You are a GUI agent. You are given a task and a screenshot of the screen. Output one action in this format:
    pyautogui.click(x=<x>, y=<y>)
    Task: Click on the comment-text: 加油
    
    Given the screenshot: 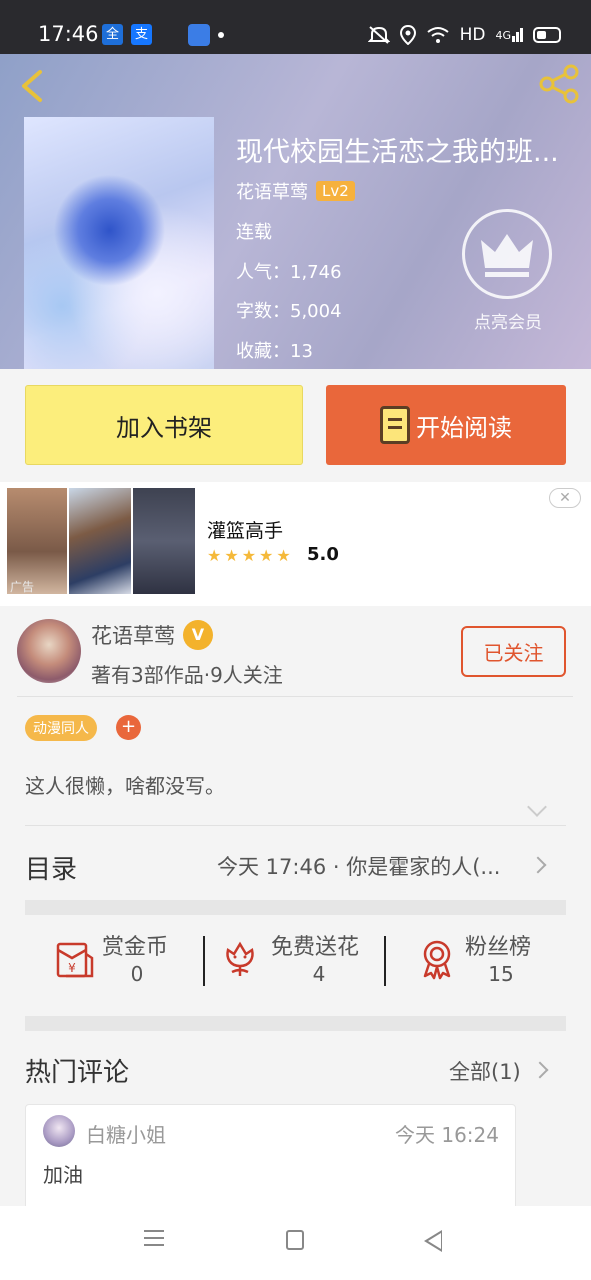 What is the action you would take?
    pyautogui.click(x=63, y=1175)
    